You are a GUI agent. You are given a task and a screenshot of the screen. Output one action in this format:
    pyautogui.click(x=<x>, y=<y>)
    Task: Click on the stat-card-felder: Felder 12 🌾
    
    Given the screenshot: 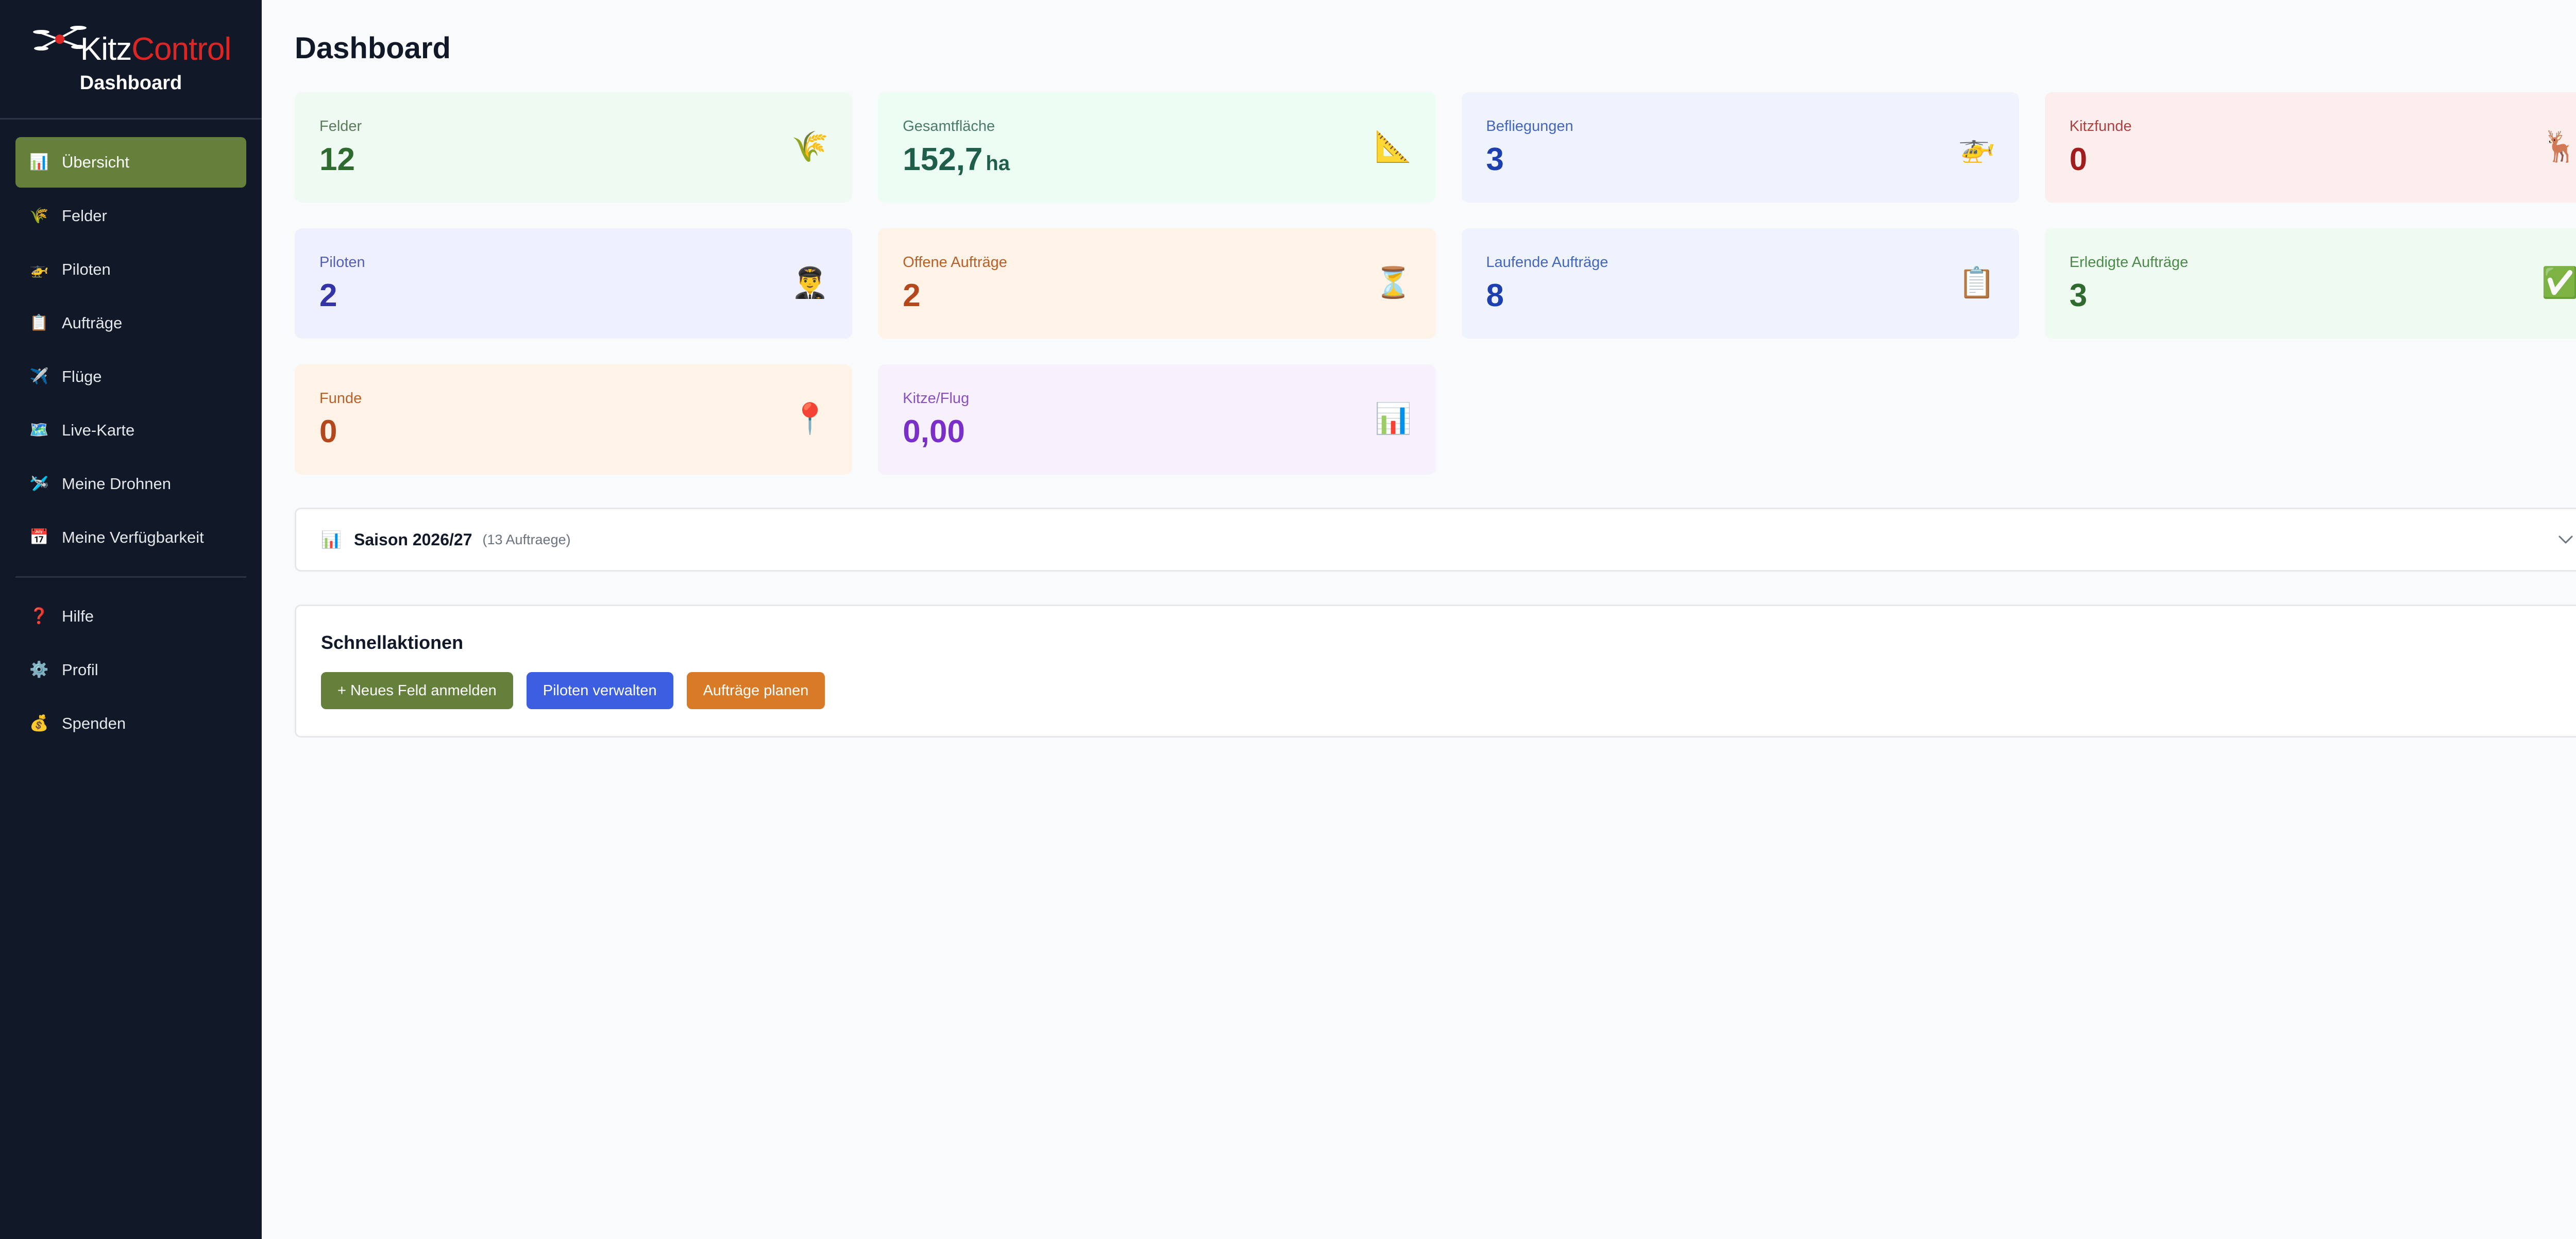 What is the action you would take?
    pyautogui.click(x=574, y=147)
    